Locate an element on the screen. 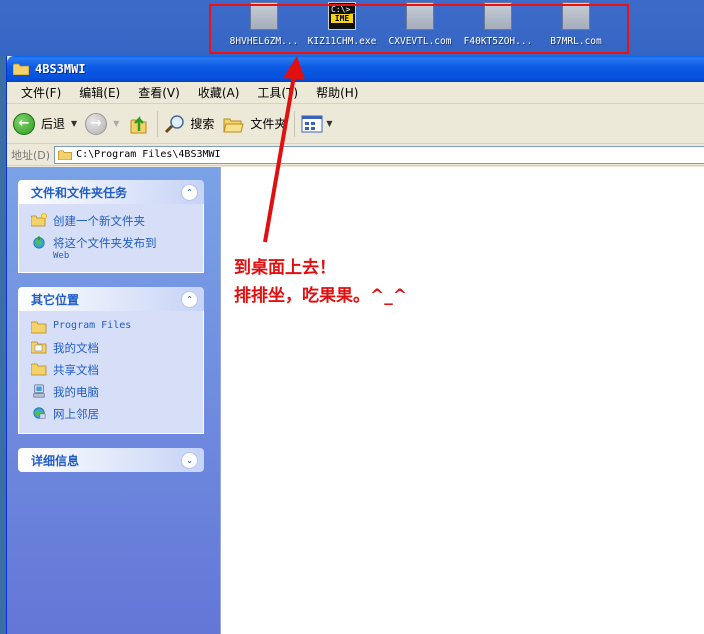 This screenshot has width=704, height=634. panel-header: 详细信息 ⌄ is located at coordinates (111, 460).